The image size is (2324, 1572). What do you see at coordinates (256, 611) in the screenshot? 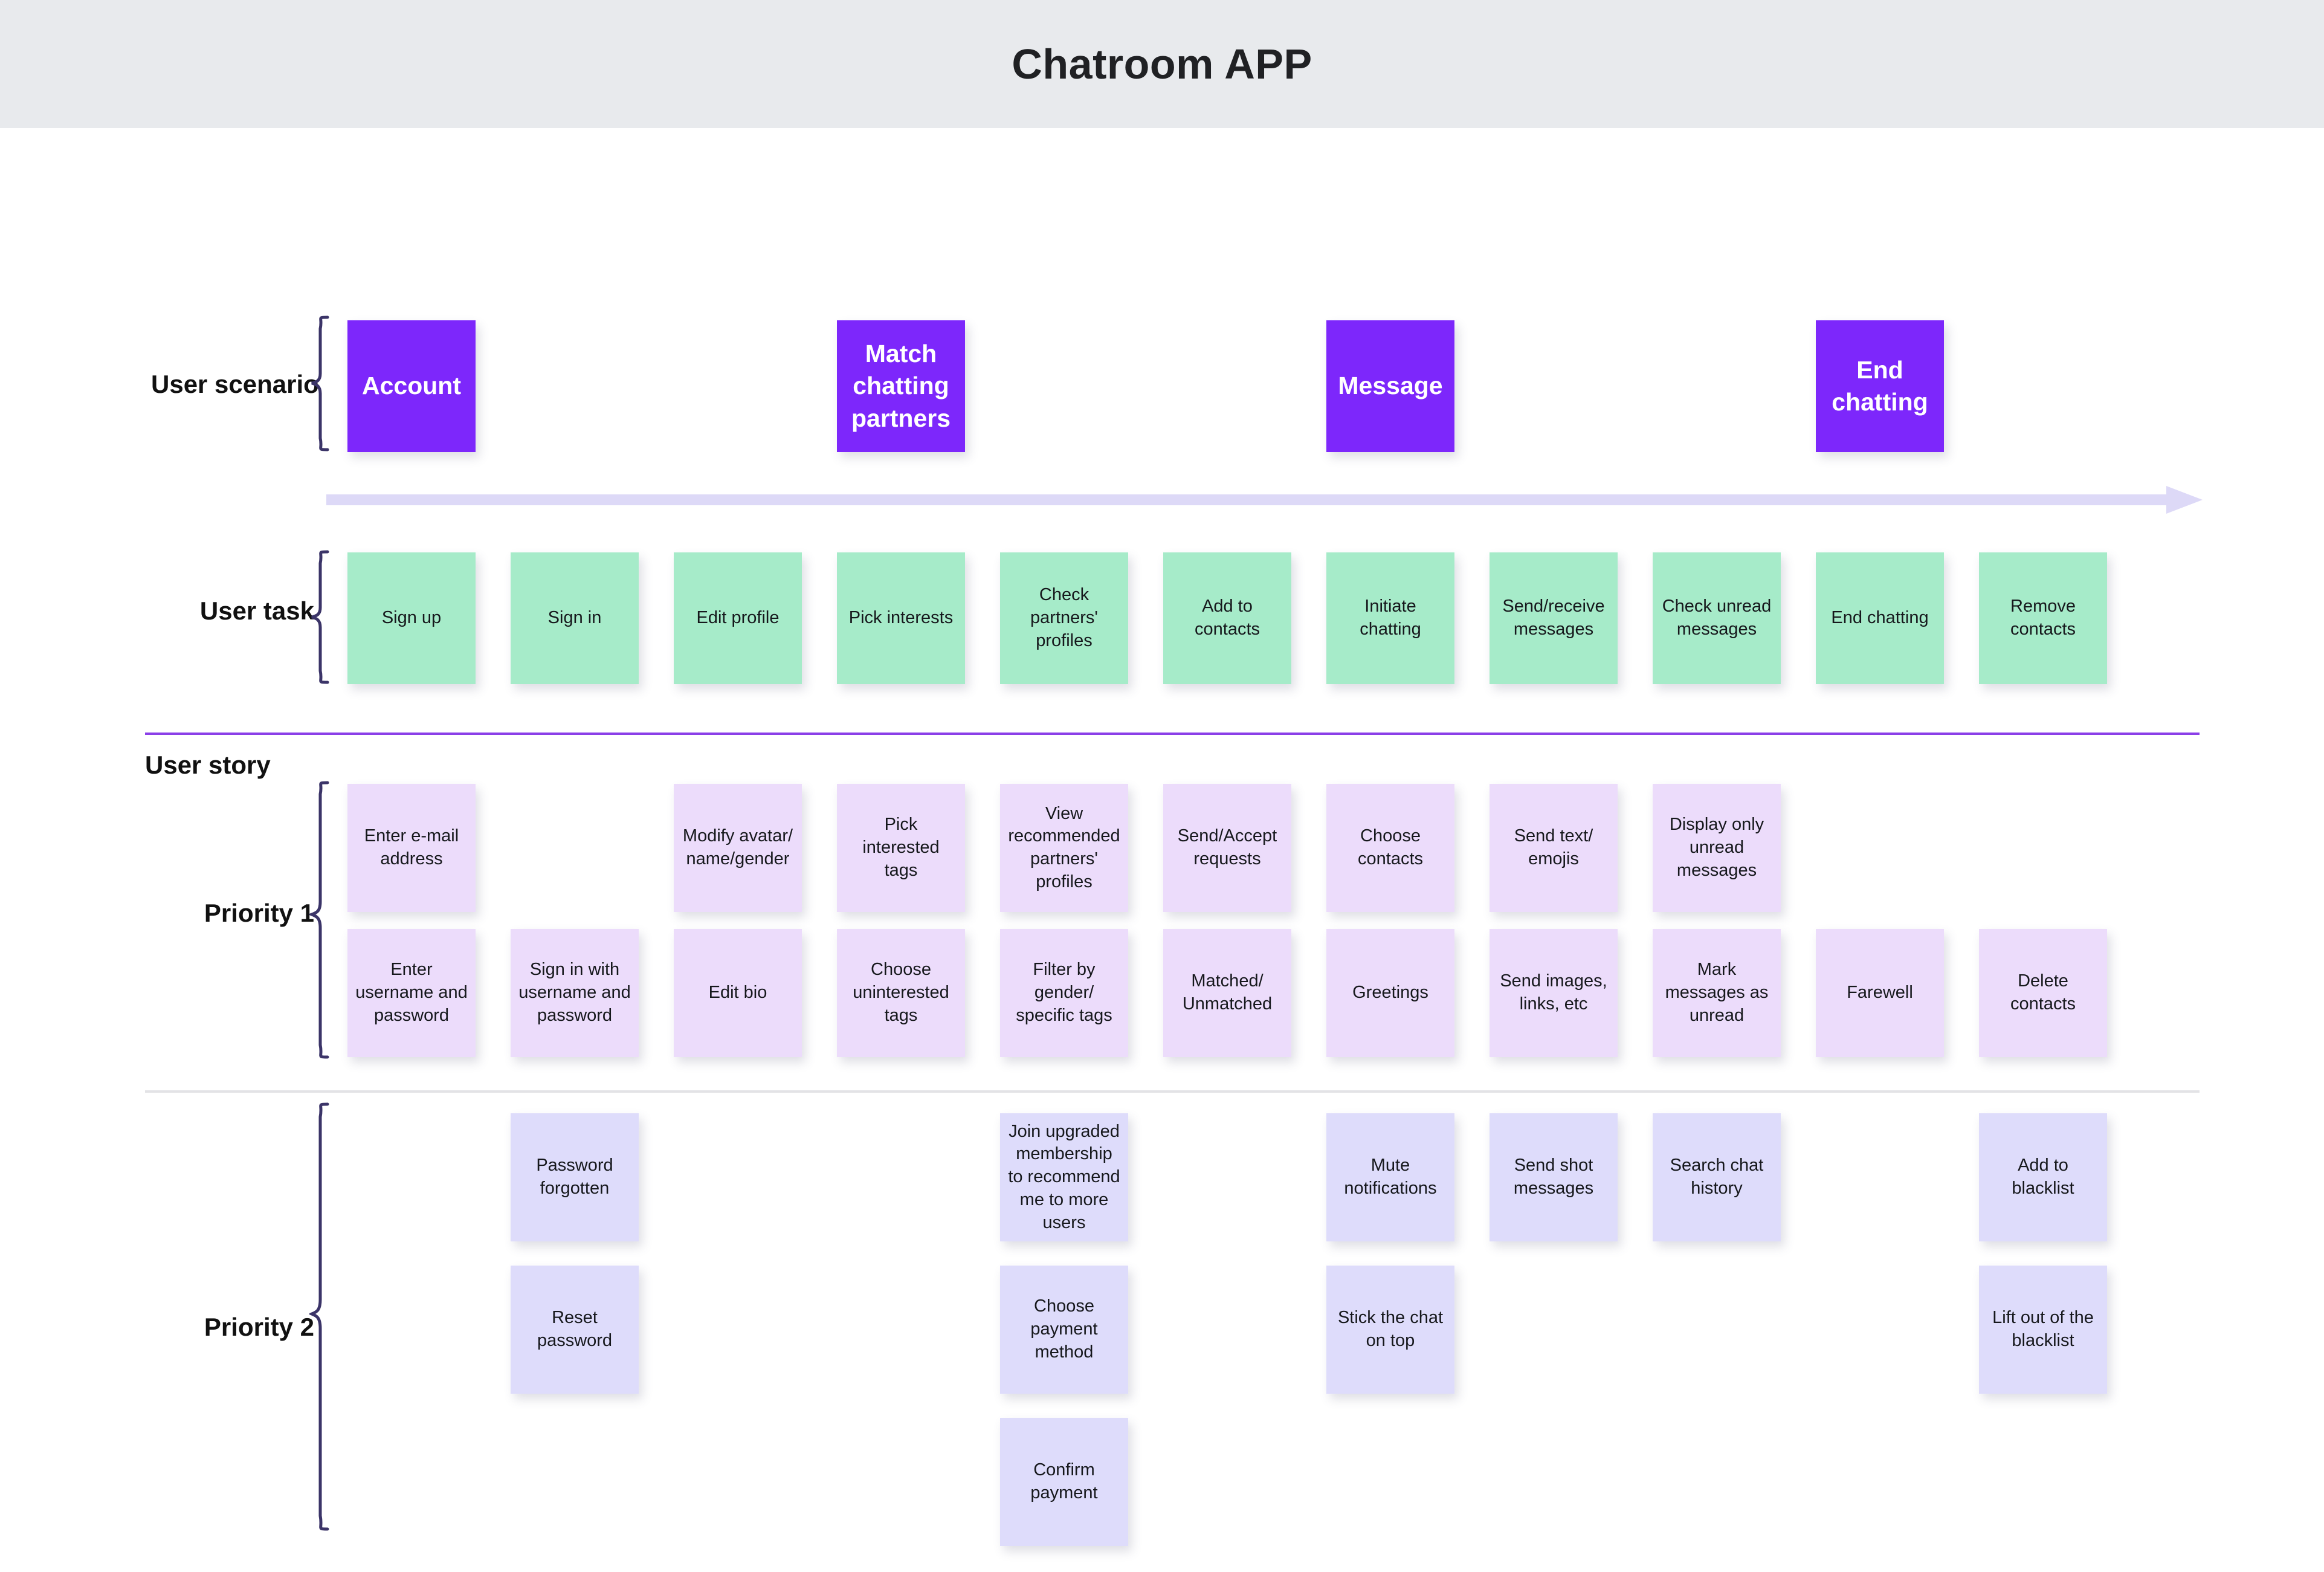
I see `row-label-user-task: User task` at bounding box center [256, 611].